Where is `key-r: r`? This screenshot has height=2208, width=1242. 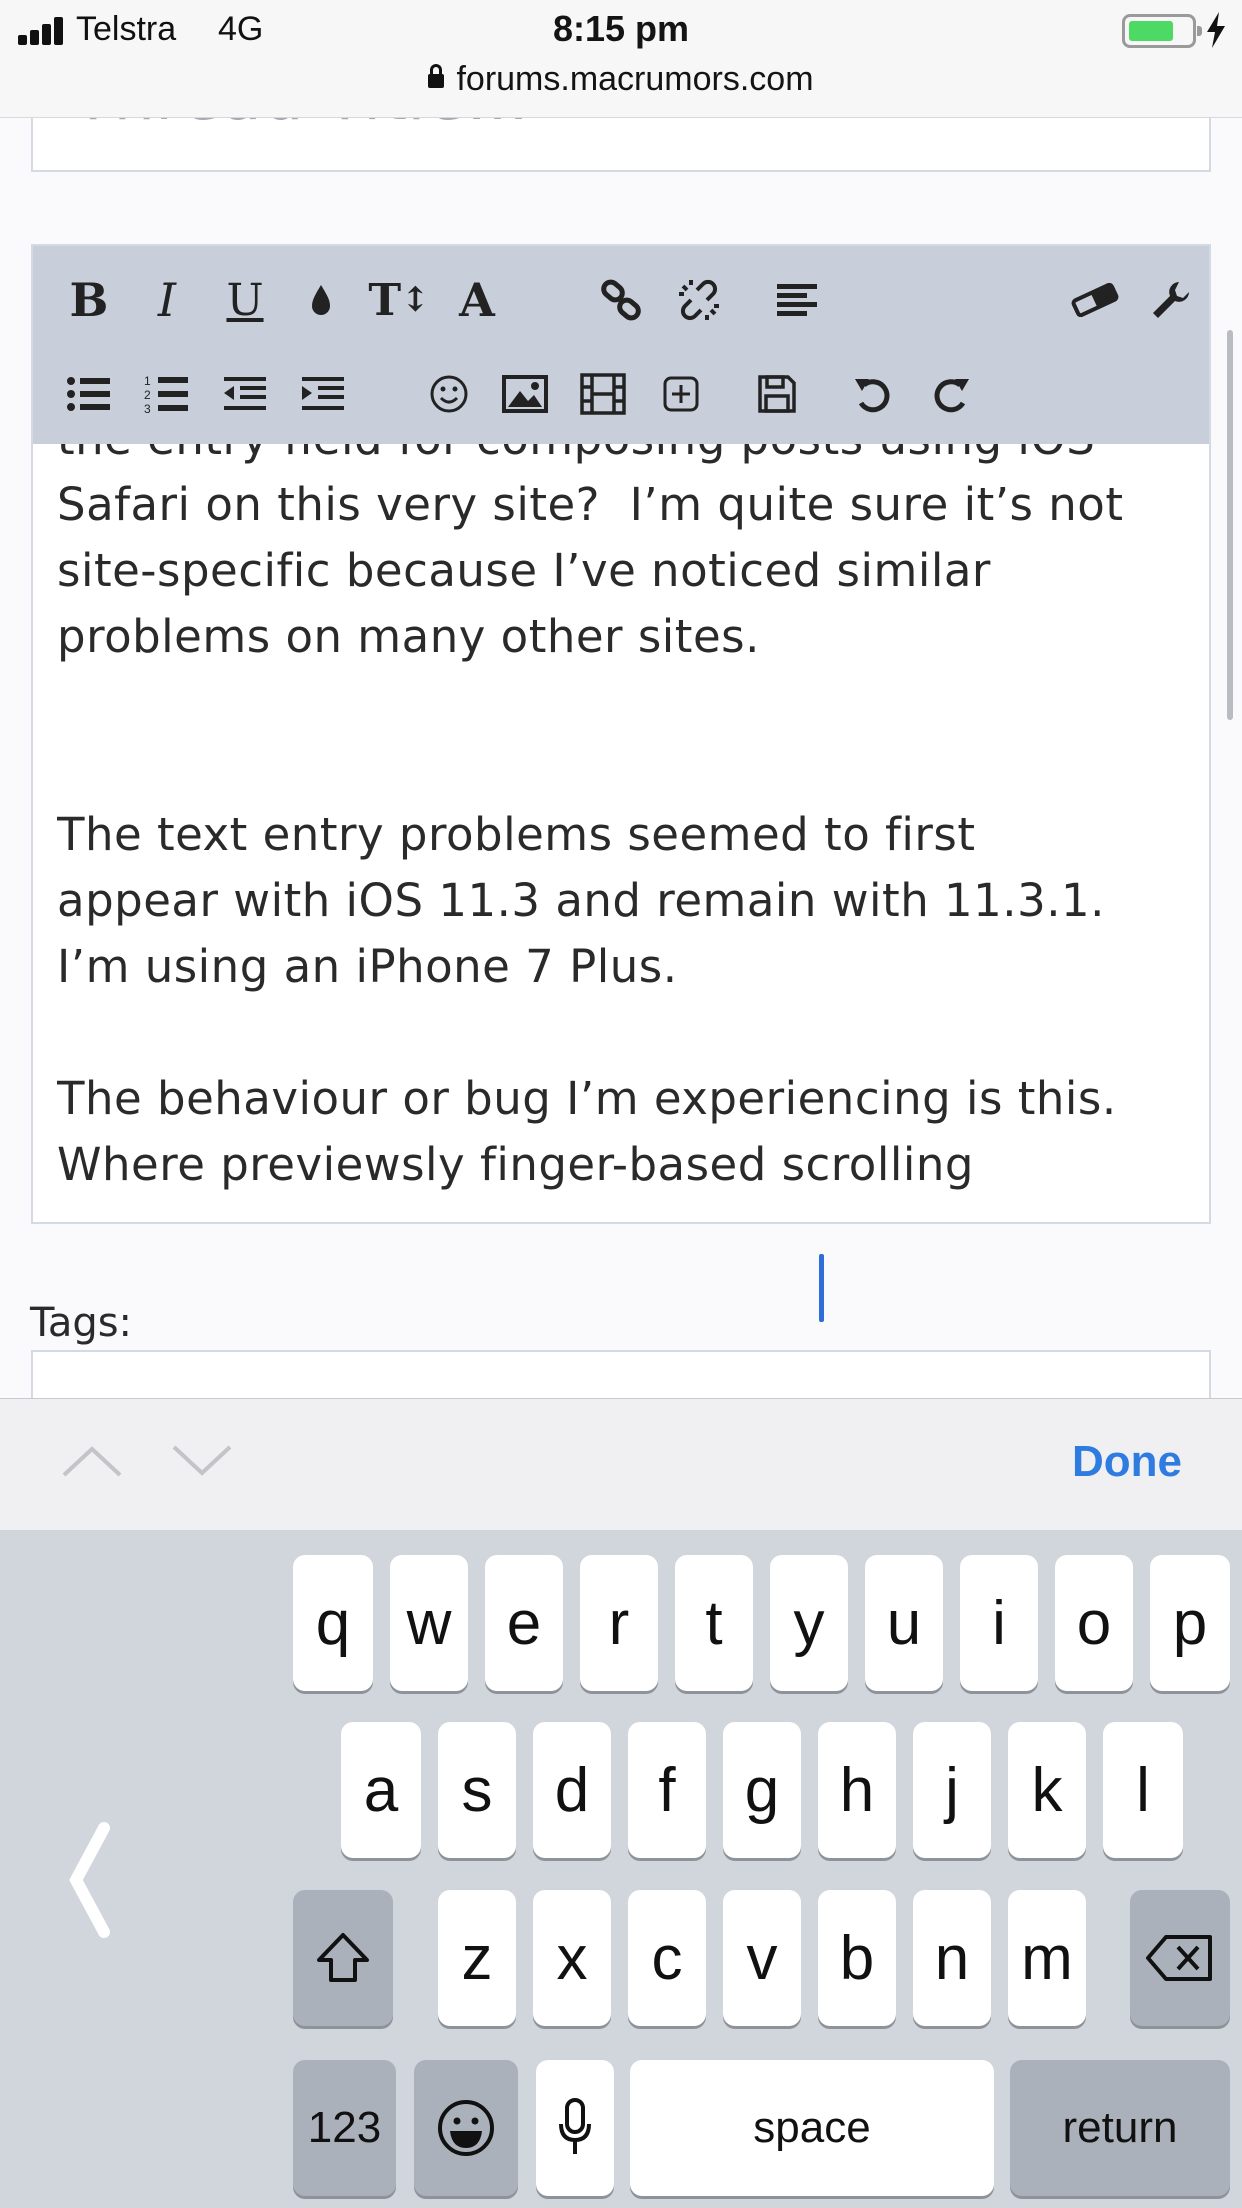
key-r: r is located at coordinates (619, 1623).